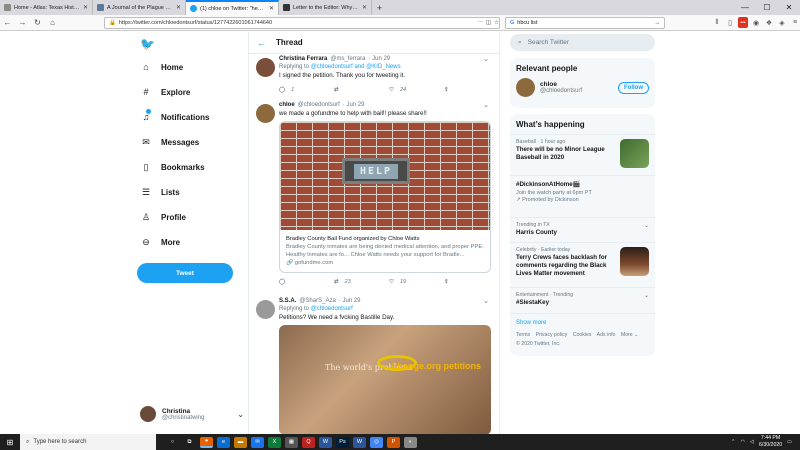 Image resolution: width=800 pixels, height=450 pixels. I want to click on nav-lists: ☰ Lists, so click(160, 192).